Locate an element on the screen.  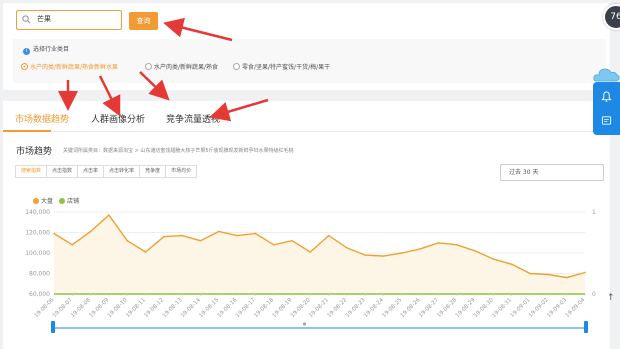
side-toolbar is located at coordinates (606, 108).